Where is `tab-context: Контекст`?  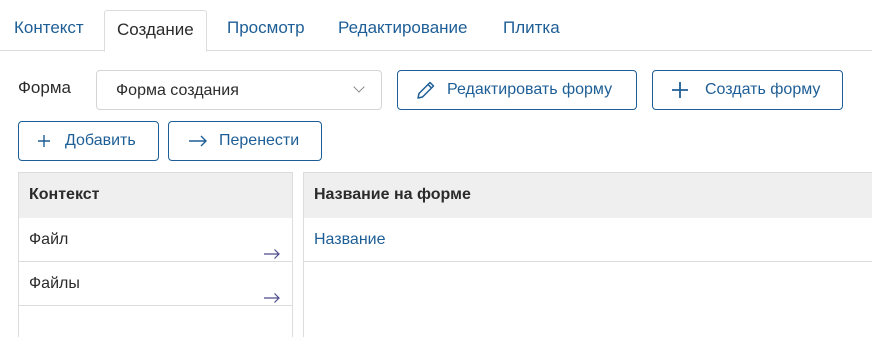
tab-context: Контекст is located at coordinates (49, 25).